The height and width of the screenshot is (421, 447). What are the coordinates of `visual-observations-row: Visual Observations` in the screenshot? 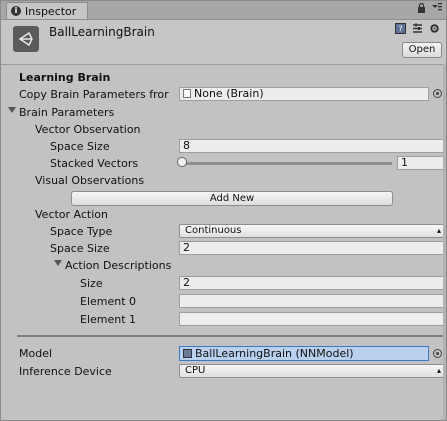 It's located at (223, 180).